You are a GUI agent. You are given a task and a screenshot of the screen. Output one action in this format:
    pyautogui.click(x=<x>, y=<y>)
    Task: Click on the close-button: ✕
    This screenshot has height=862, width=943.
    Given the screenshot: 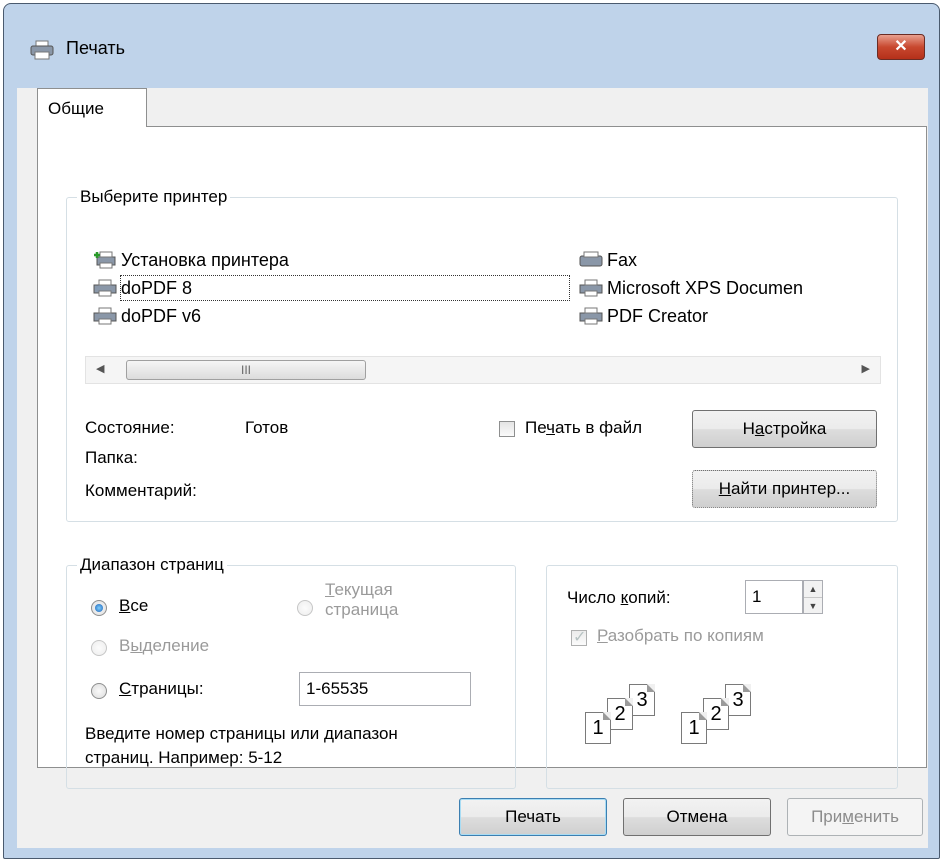 What is the action you would take?
    pyautogui.click(x=901, y=47)
    